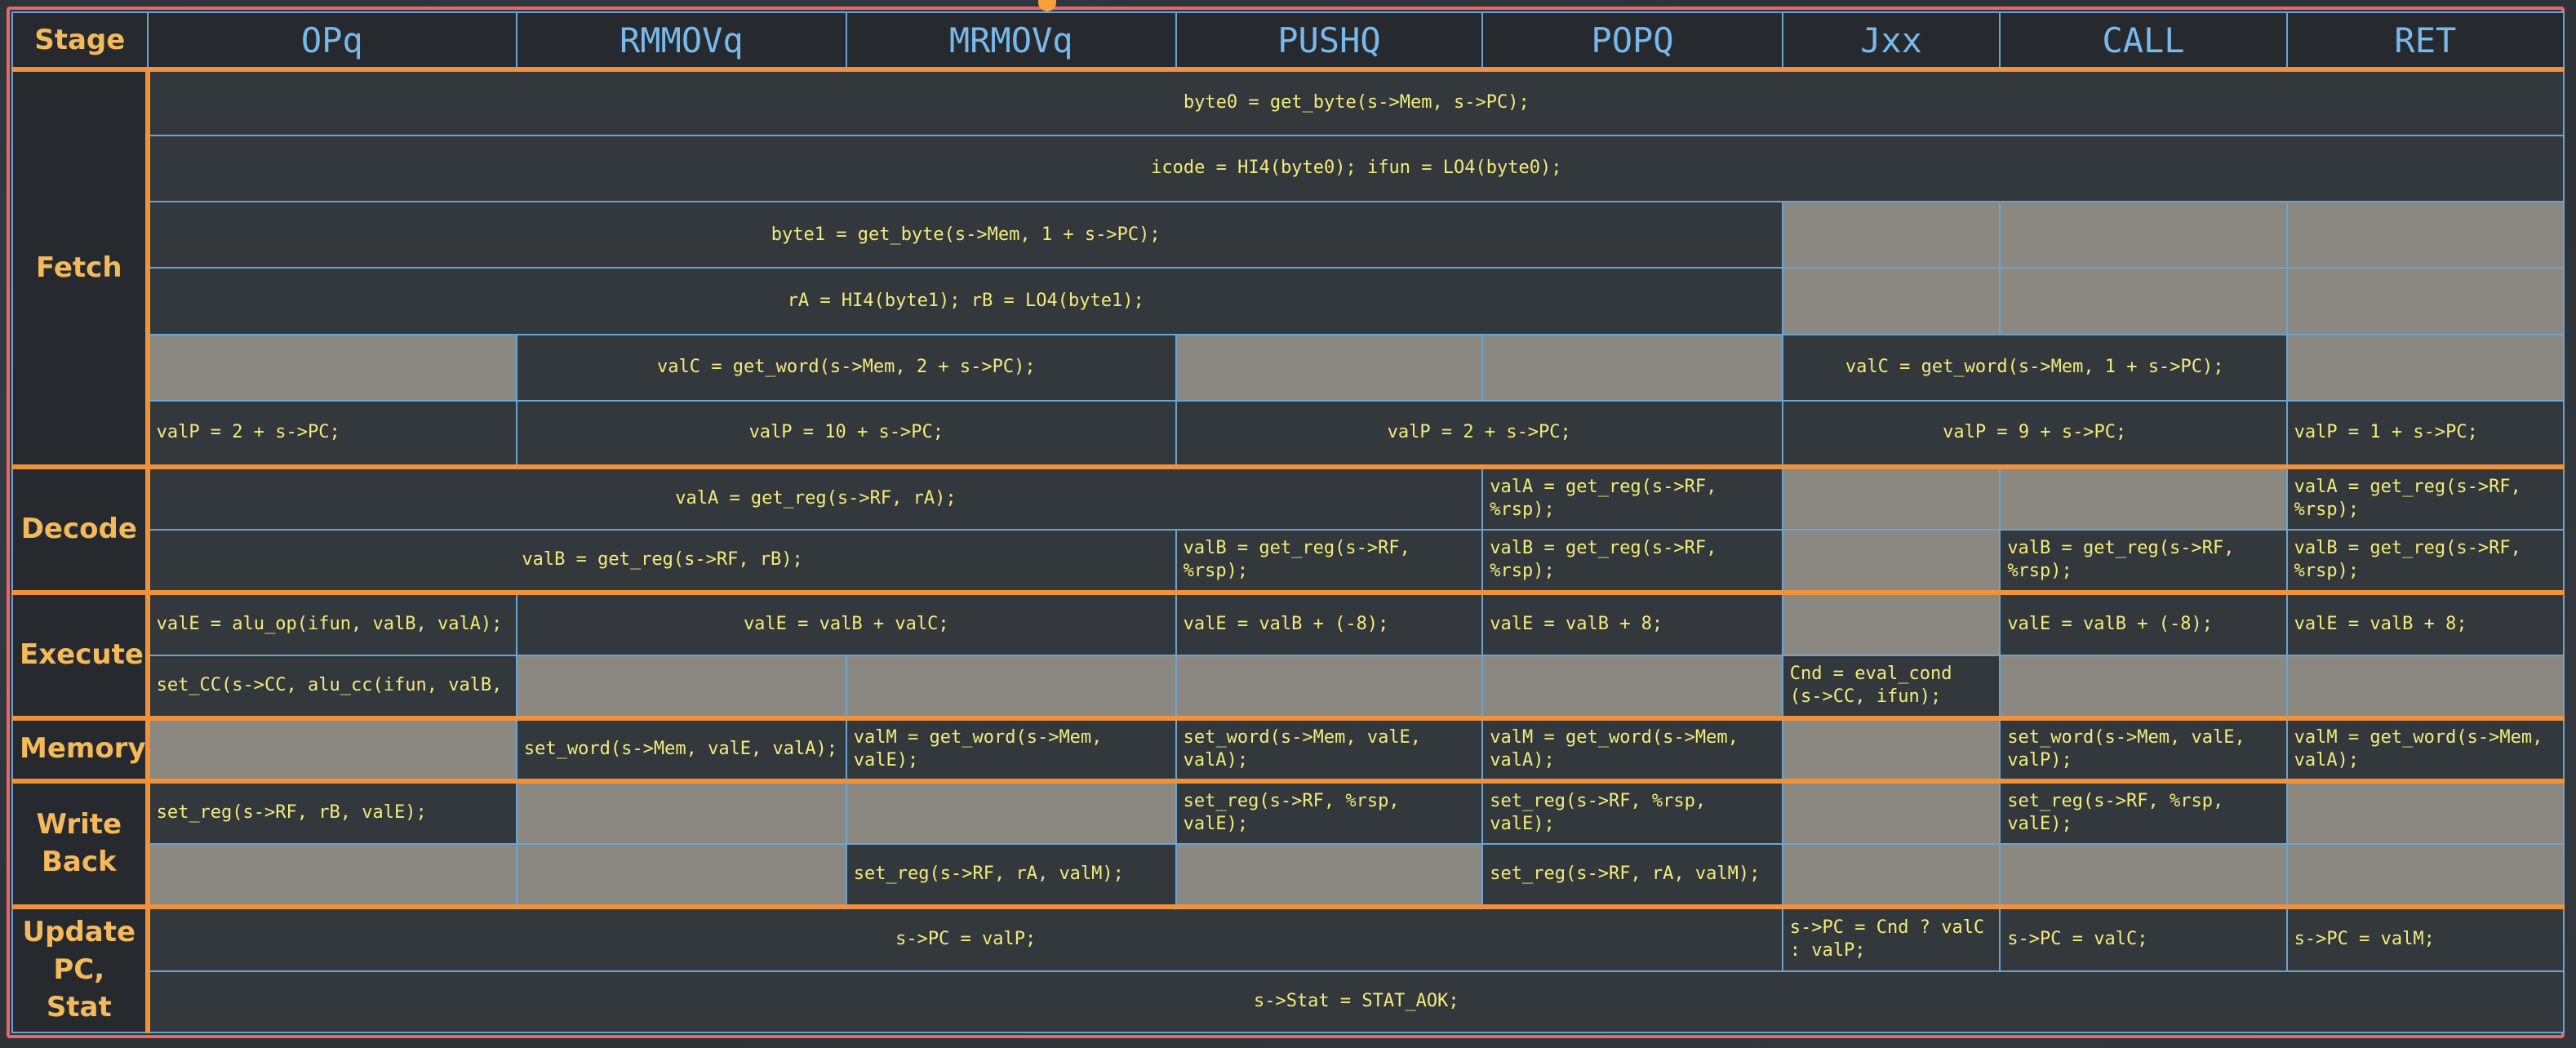  Describe the element at coordinates (1355, 102) in the screenshot. I see `fetch-byte0: byte0 = get_byte(s->Mem, s->PC);` at that location.